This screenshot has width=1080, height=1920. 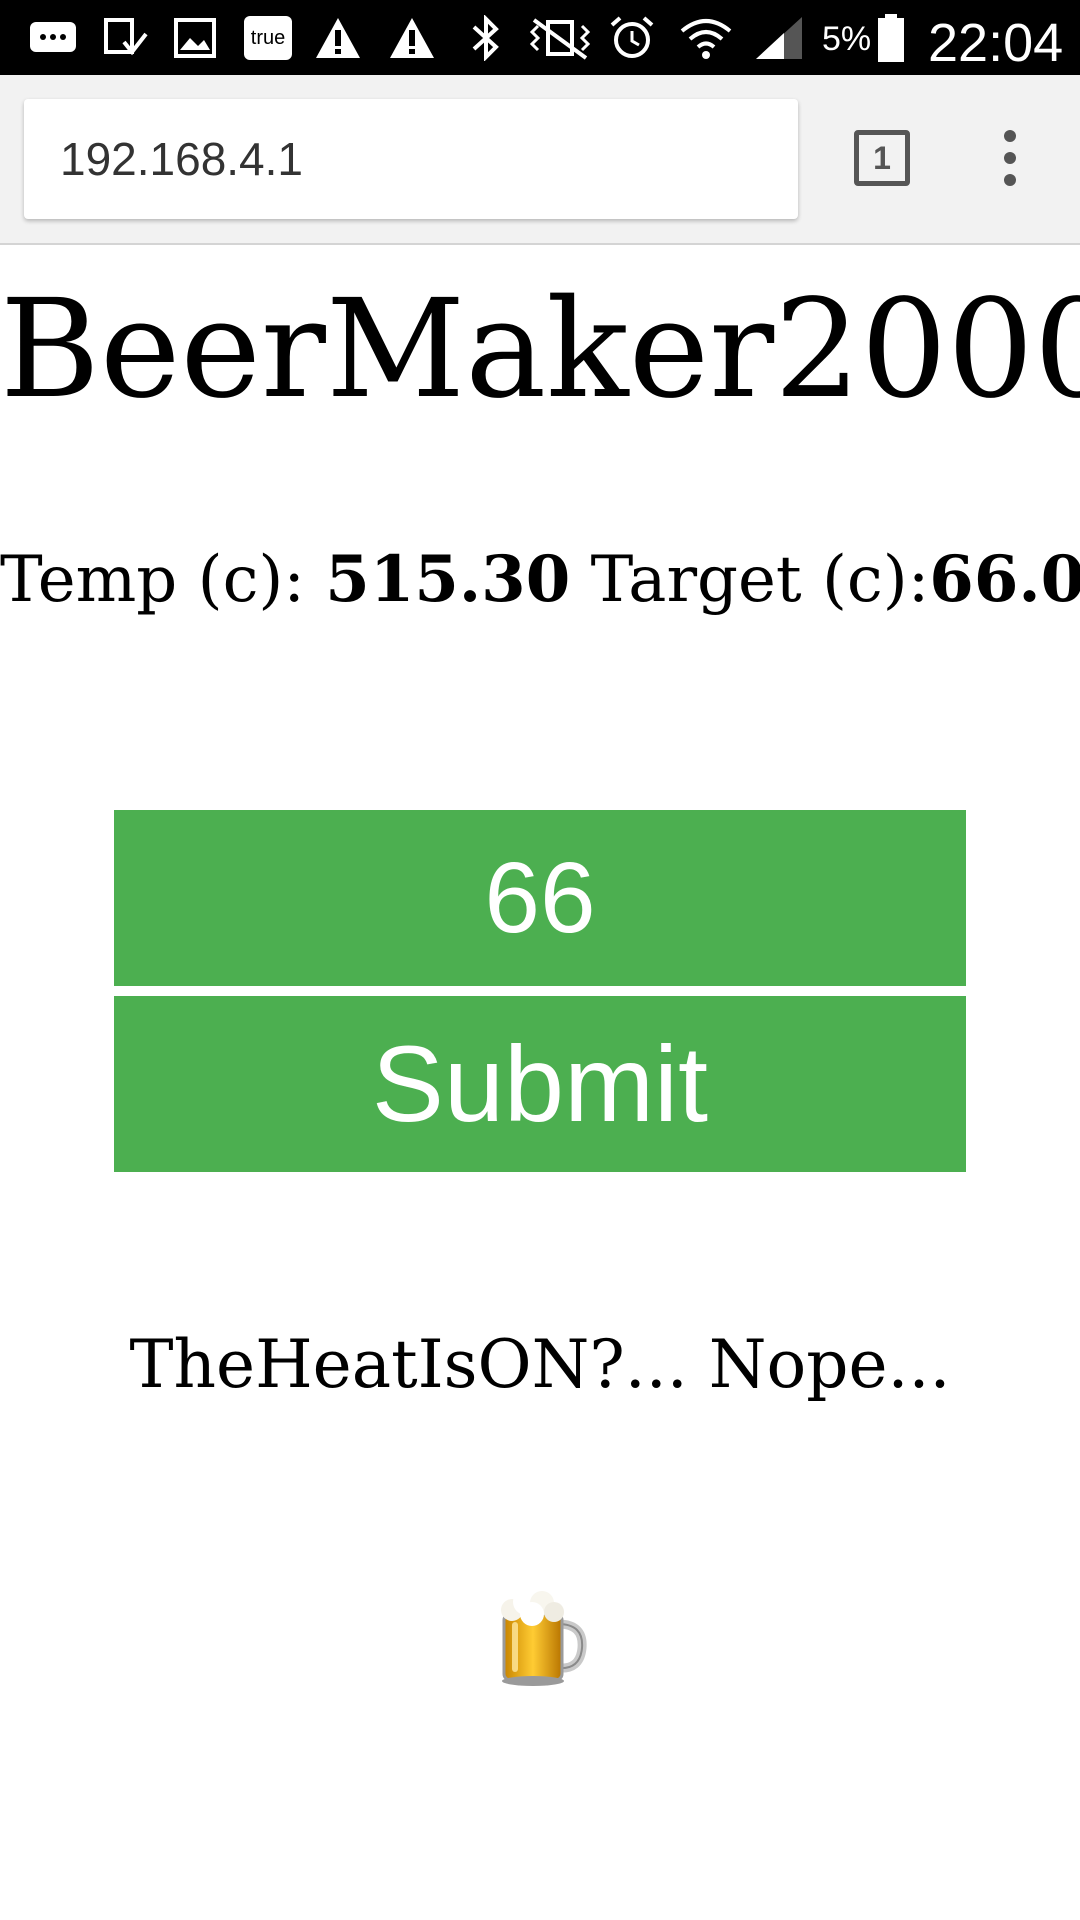 What do you see at coordinates (847, 39) in the screenshot?
I see `battery-percent: 5%` at bounding box center [847, 39].